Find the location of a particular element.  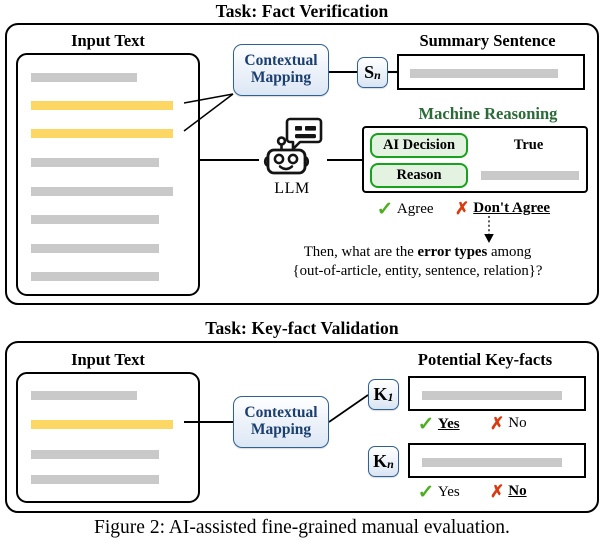

choice-dont-agree-label: Don't Agree is located at coordinates (512, 208).